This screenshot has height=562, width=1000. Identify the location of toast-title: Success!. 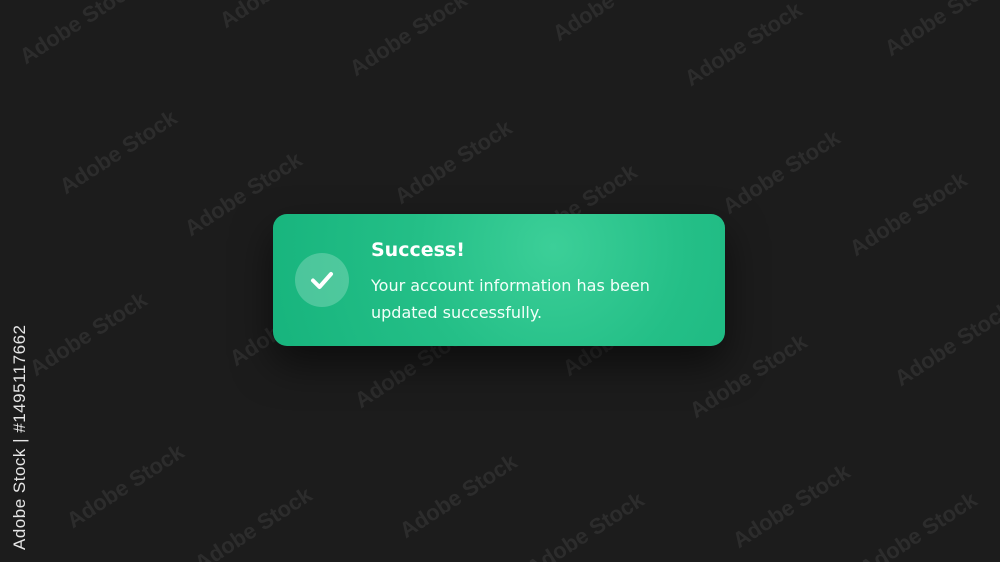
(418, 250).